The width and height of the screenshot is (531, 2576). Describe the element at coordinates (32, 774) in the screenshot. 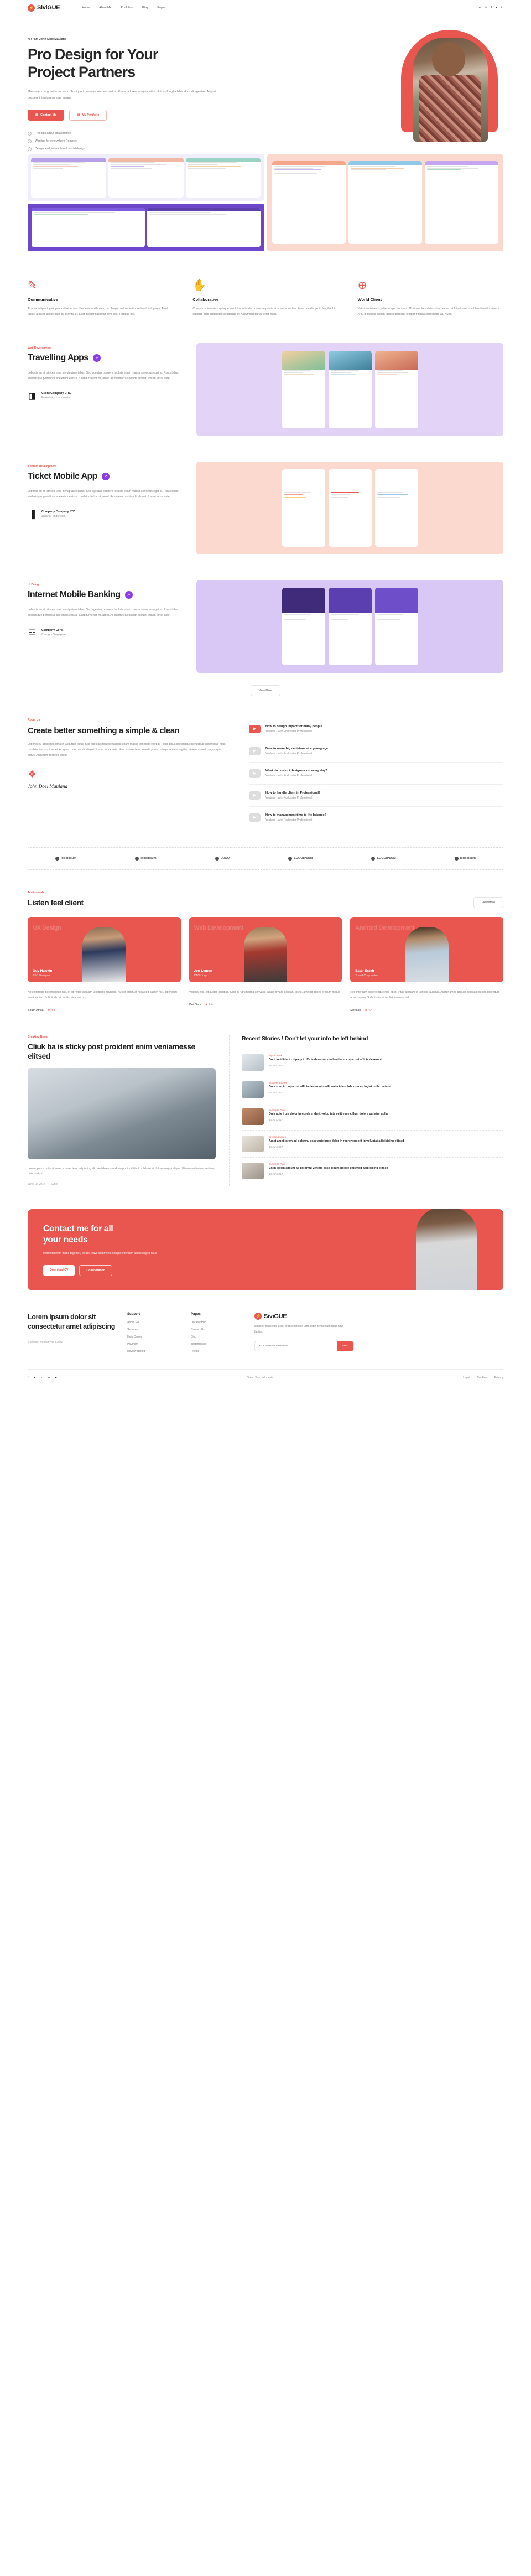

I see `signature-icon: ❖` at that location.